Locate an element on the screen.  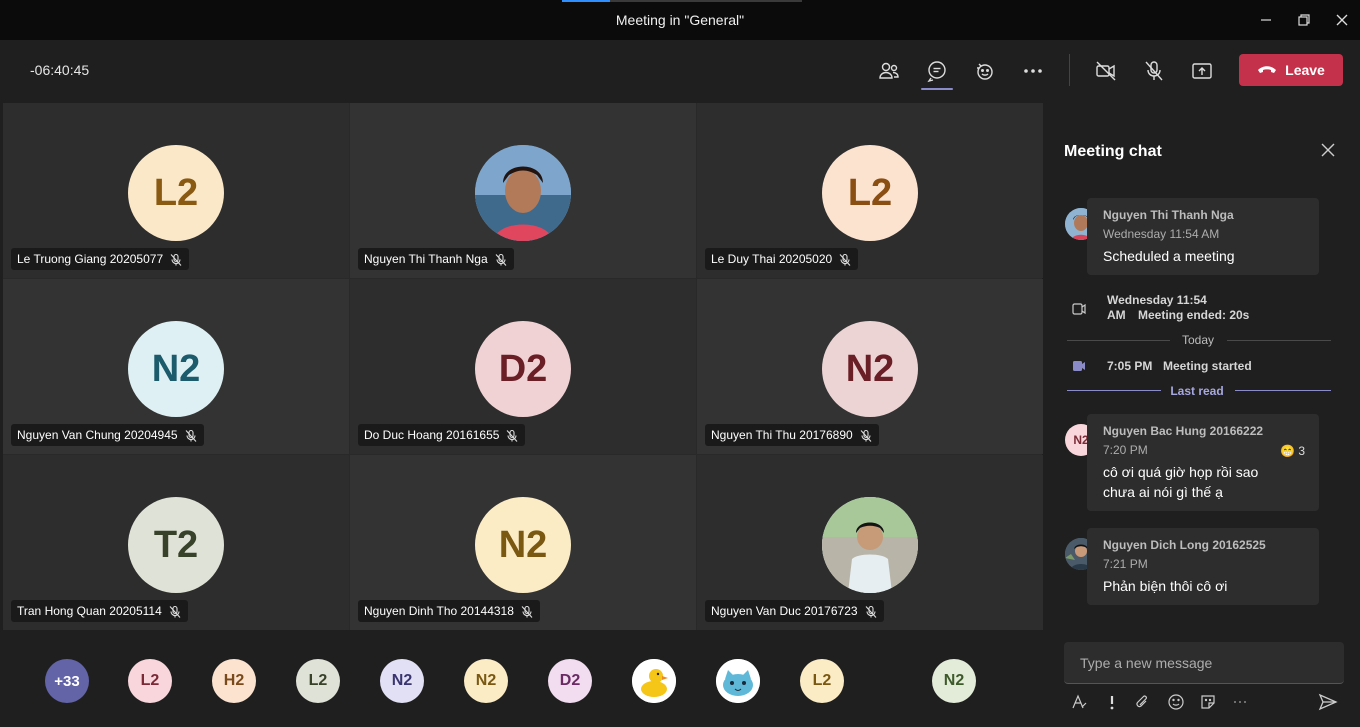
participant-tile: Nguyen Thi Thanh Nga is located at coordinates (523, 190).